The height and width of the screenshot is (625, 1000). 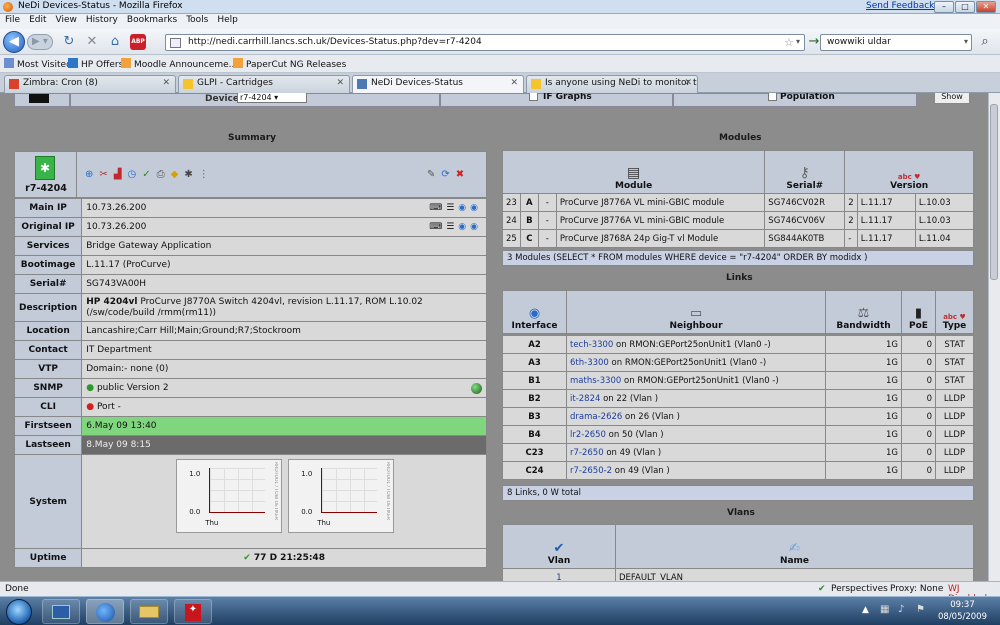 I want to click on tools-icon: ✂, so click(x=106, y=174).